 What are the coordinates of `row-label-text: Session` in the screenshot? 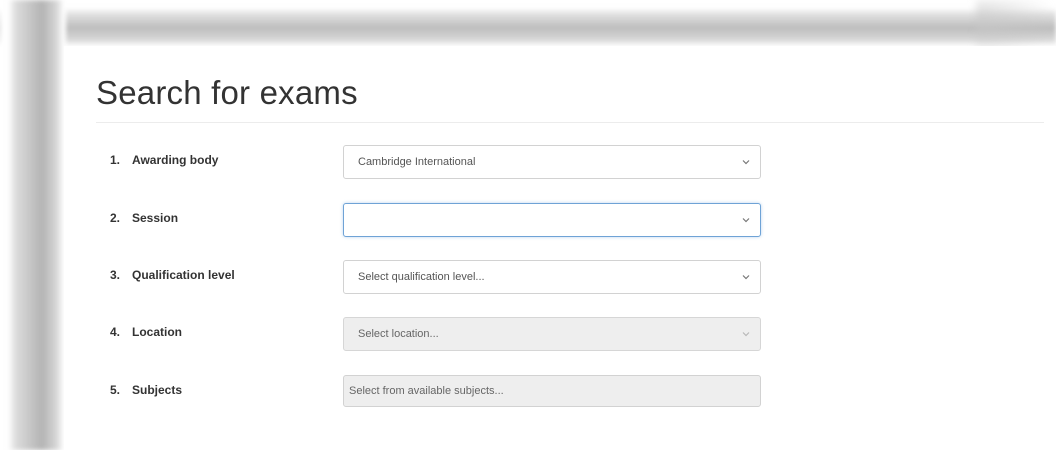 It's located at (155, 218).